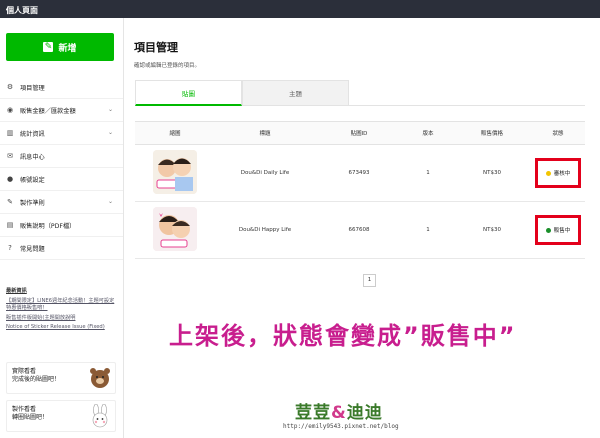  What do you see at coordinates (300, 9) in the screenshot?
I see `top-bar: 個人頁面` at bounding box center [300, 9].